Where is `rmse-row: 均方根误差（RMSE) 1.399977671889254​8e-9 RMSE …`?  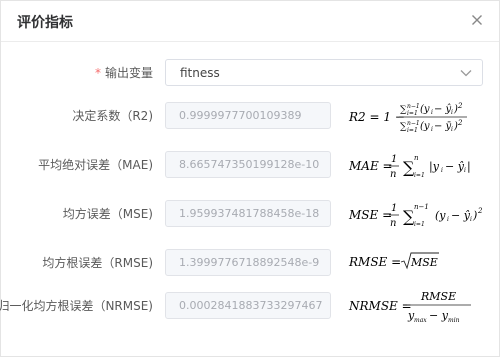
rmse-row: 均方根误差（RMSE) 1.399977671889254​8e-9 RMSE … is located at coordinates (250, 269).